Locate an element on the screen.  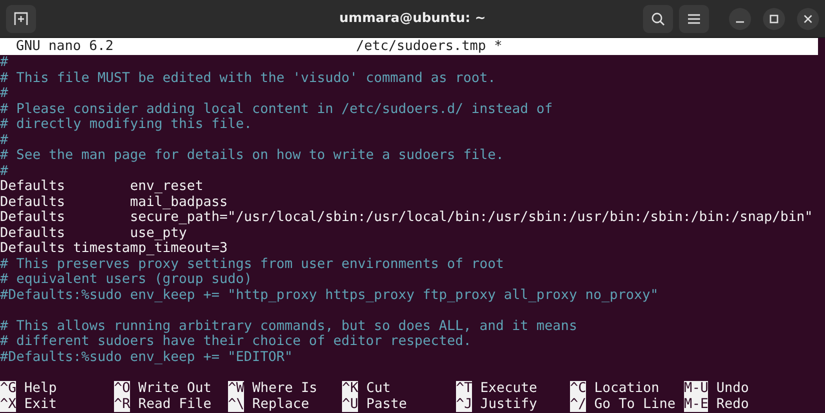
shortcut-label: Undo is located at coordinates (732, 388).